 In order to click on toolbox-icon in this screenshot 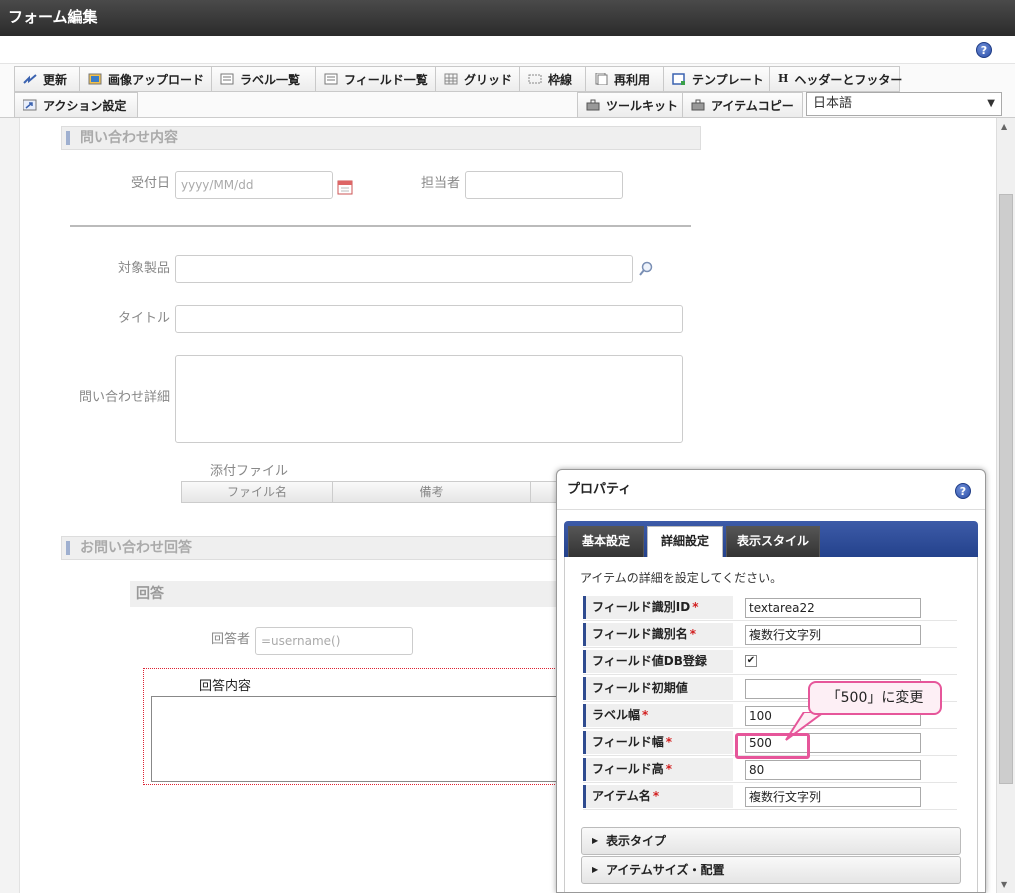, I will do `click(593, 105)`.